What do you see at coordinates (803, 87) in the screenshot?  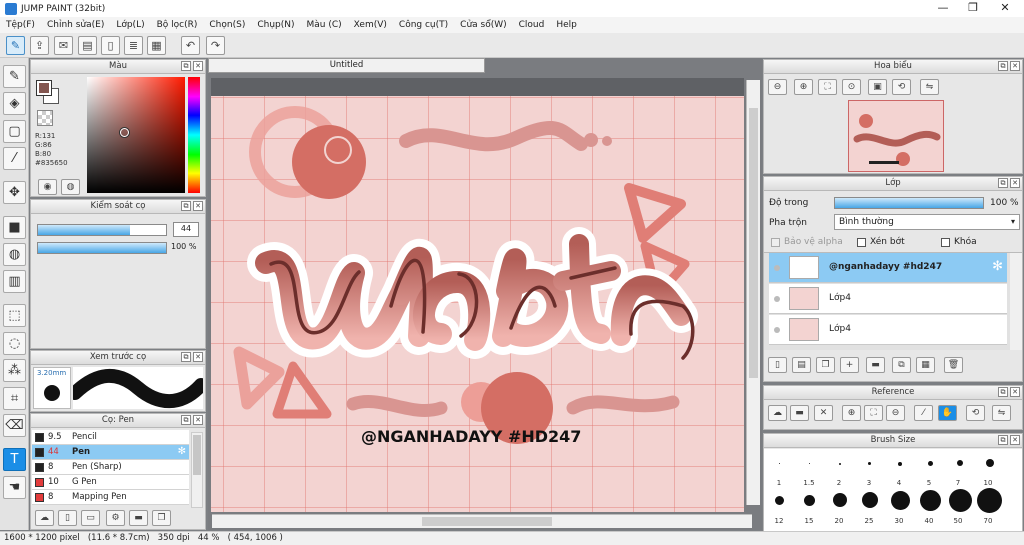 I see `zoom-in-icon: ⊕` at bounding box center [803, 87].